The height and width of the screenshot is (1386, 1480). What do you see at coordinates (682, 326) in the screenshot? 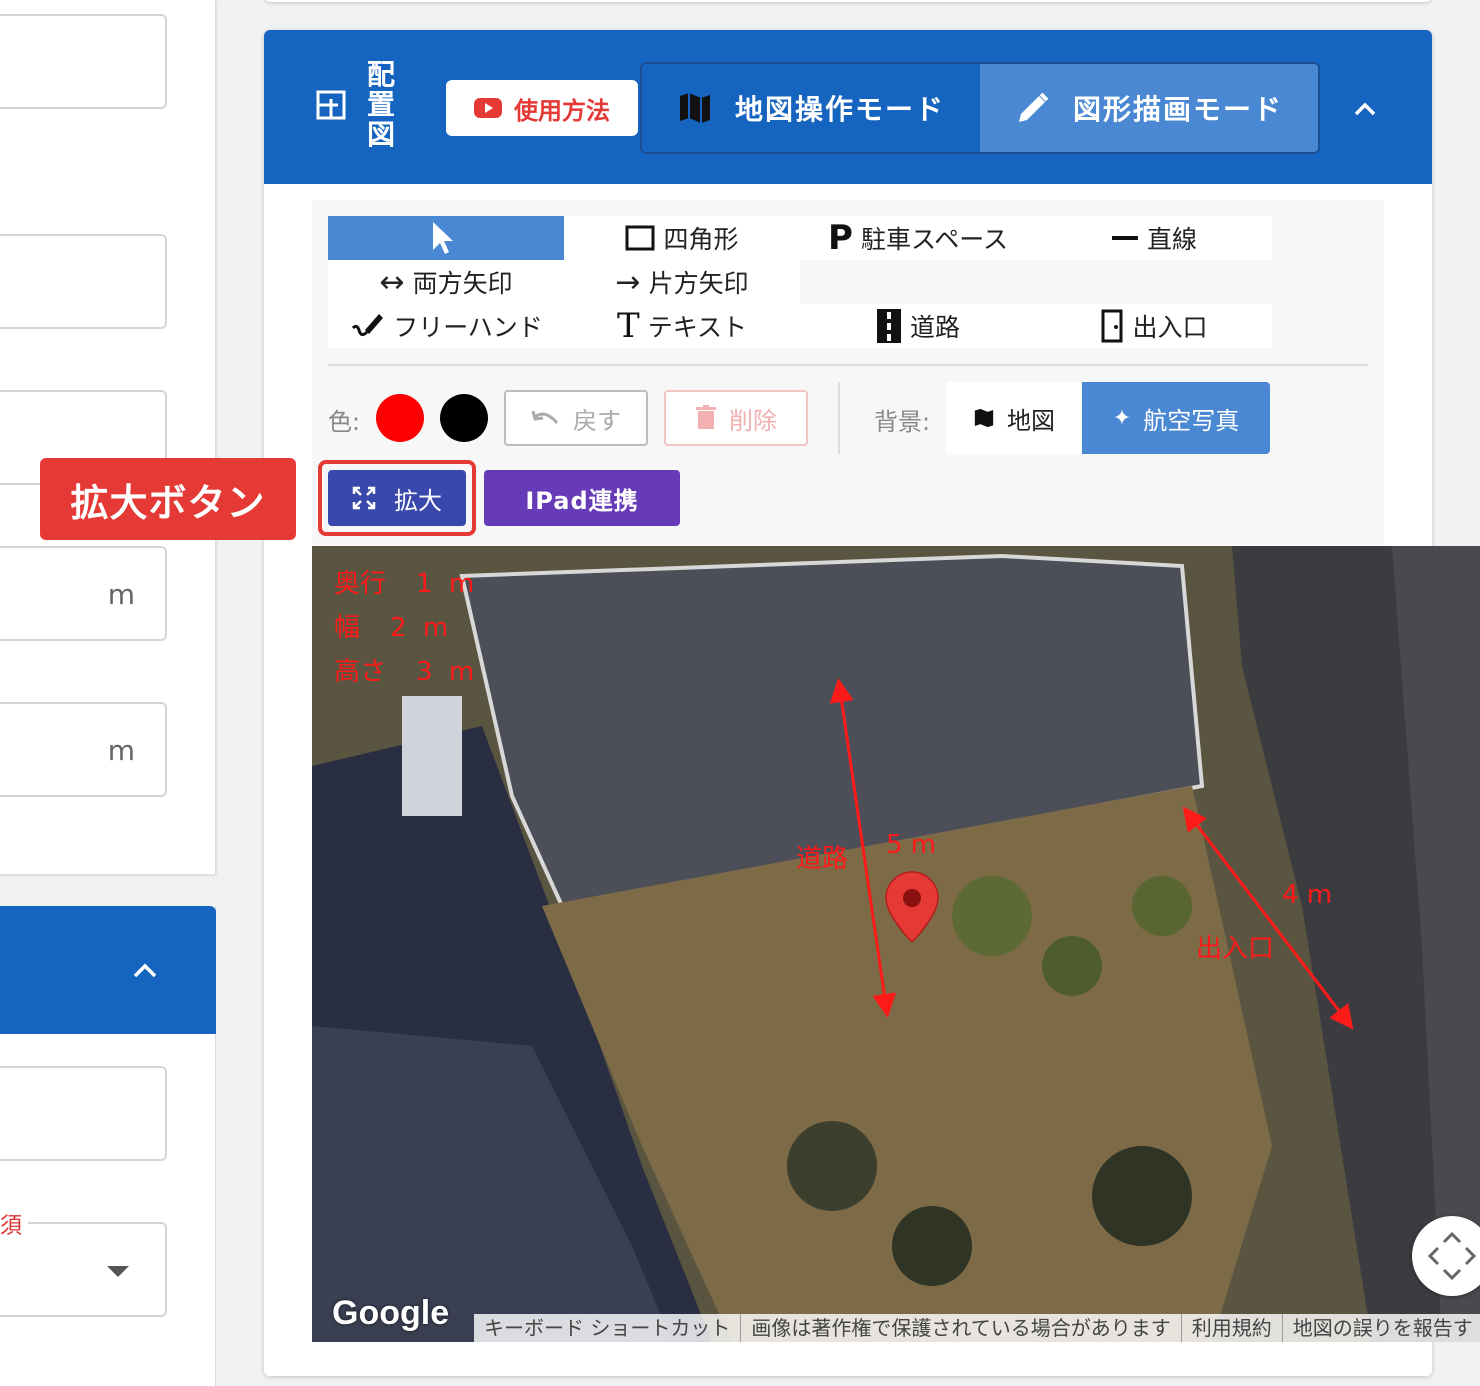
I see `text-tool: T テキスト` at bounding box center [682, 326].